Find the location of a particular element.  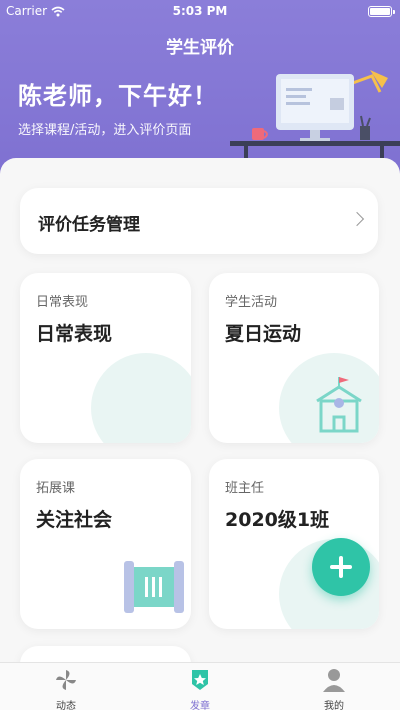

tile-category-label: 日常表现 is located at coordinates (62, 302).